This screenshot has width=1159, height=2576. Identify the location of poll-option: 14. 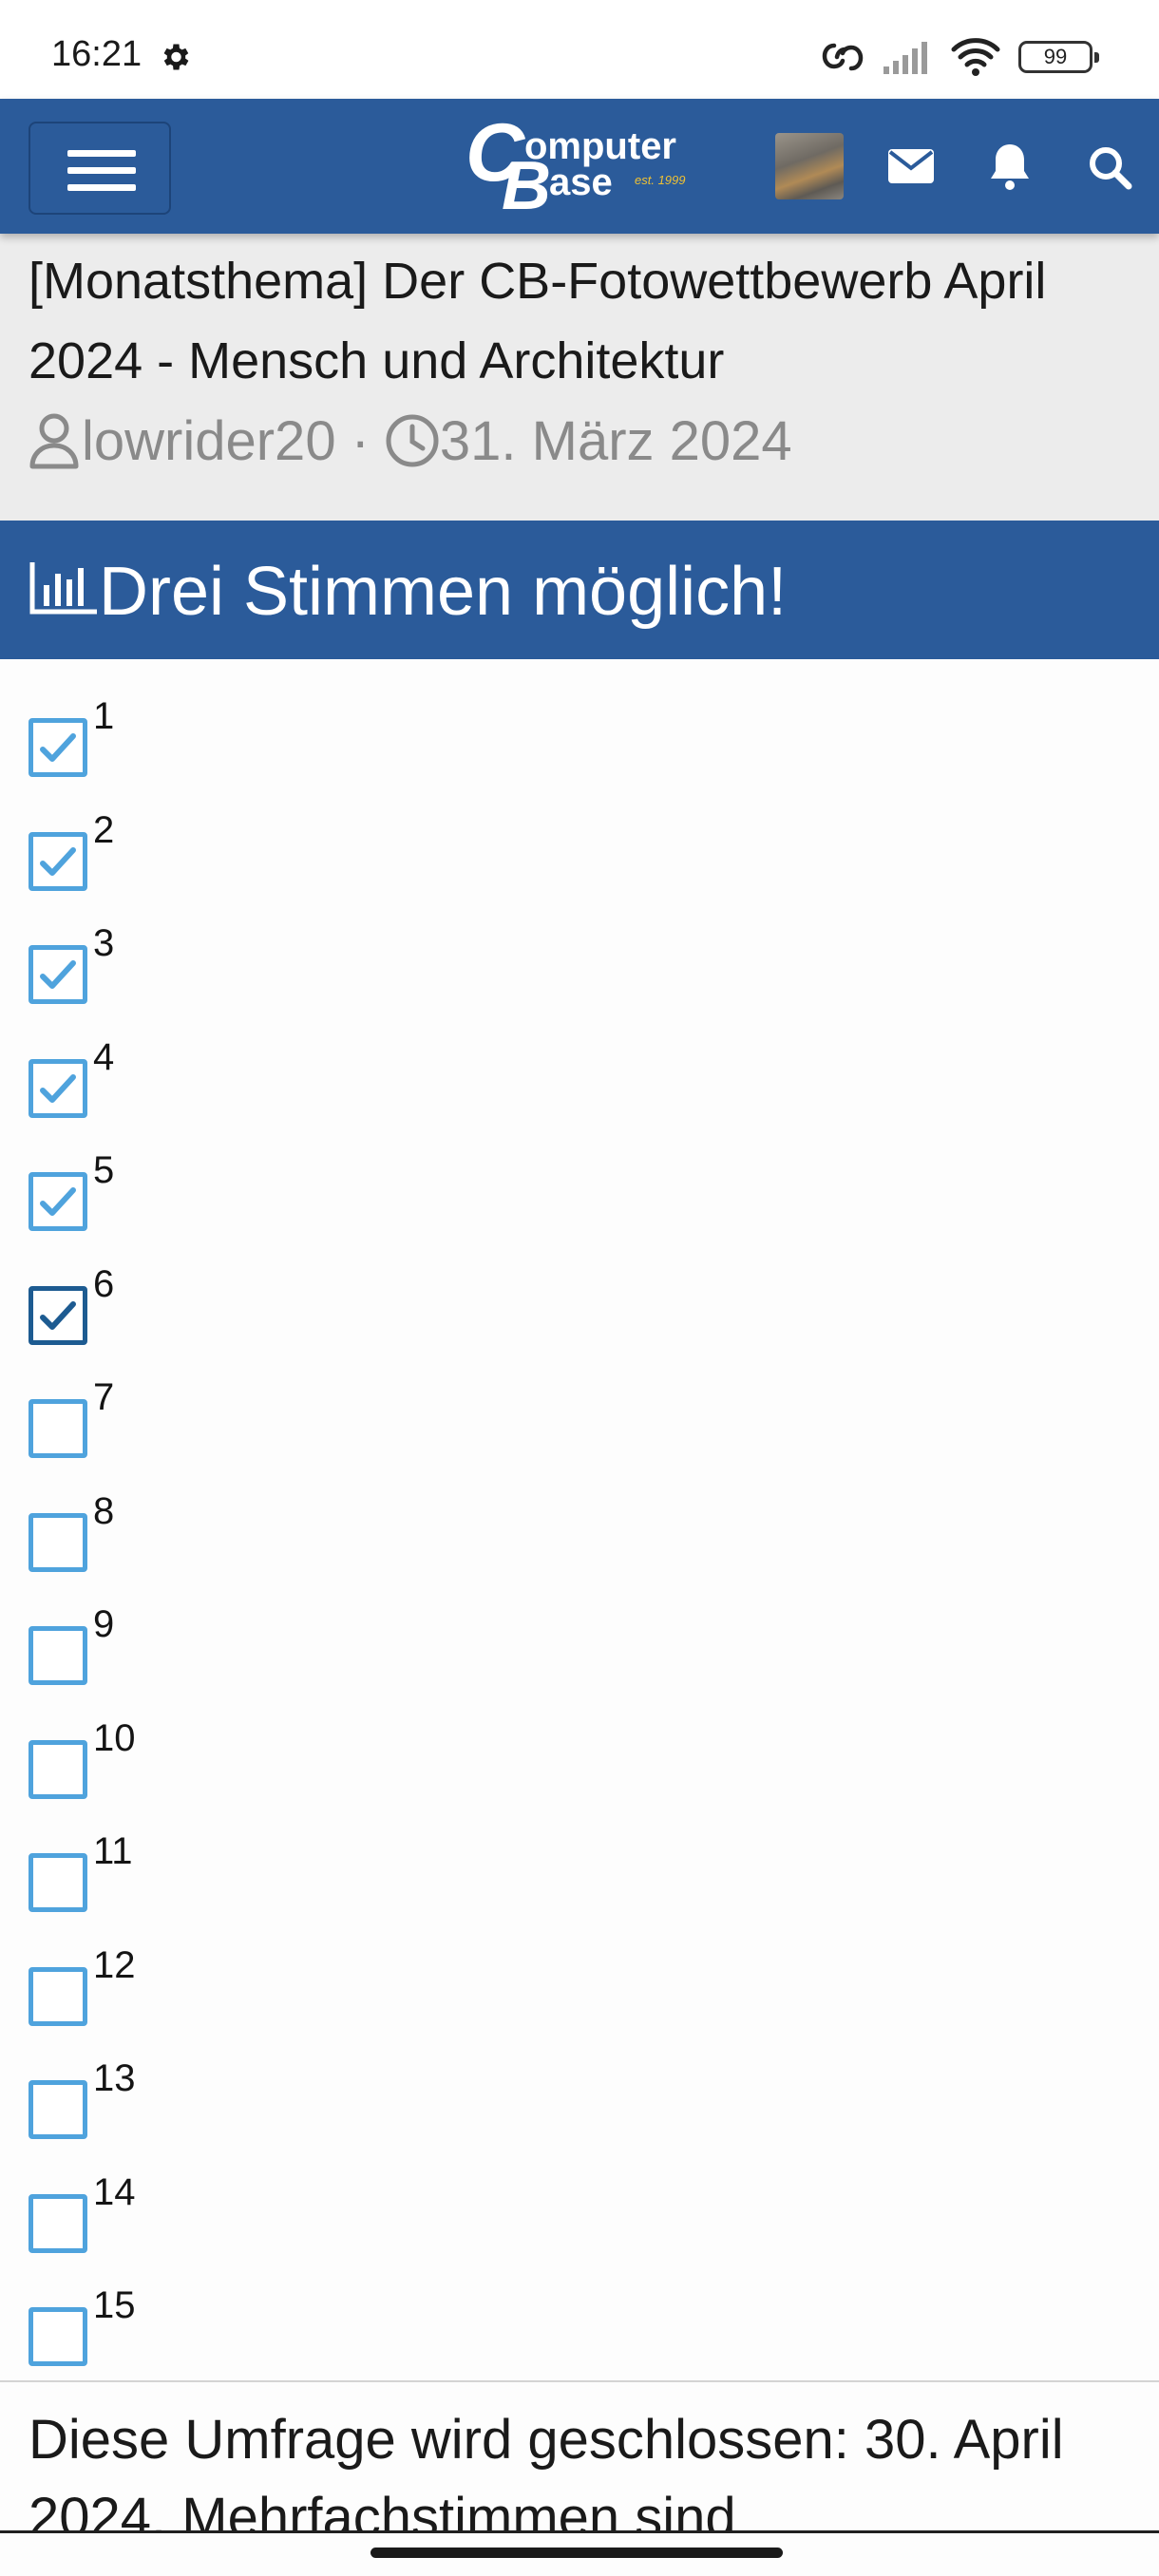
(579, 2213).